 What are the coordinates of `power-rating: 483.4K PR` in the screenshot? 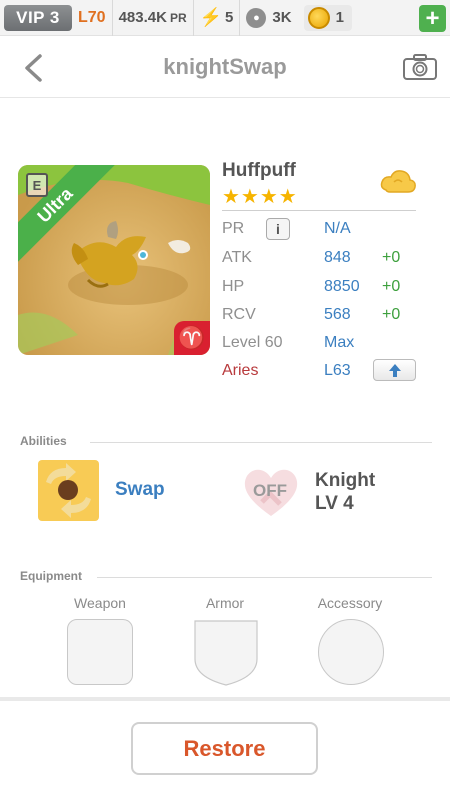 It's located at (153, 18).